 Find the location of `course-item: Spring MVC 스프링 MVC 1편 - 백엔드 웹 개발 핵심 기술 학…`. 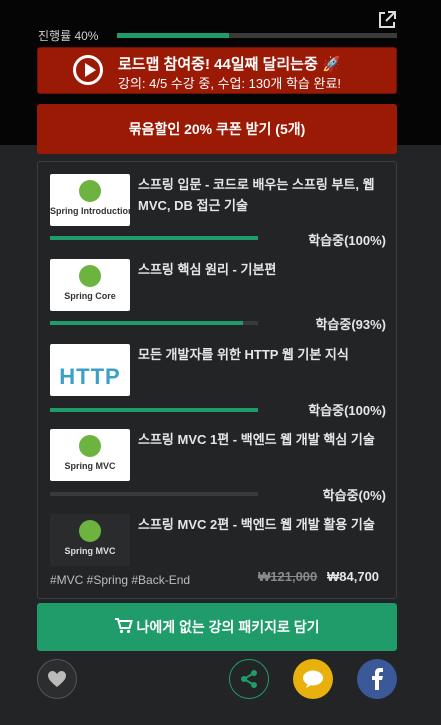

course-item: Spring MVC 스프링 MVC 1편 - 백엔드 웹 개발 핵심 기술 학… is located at coordinates (218, 469).